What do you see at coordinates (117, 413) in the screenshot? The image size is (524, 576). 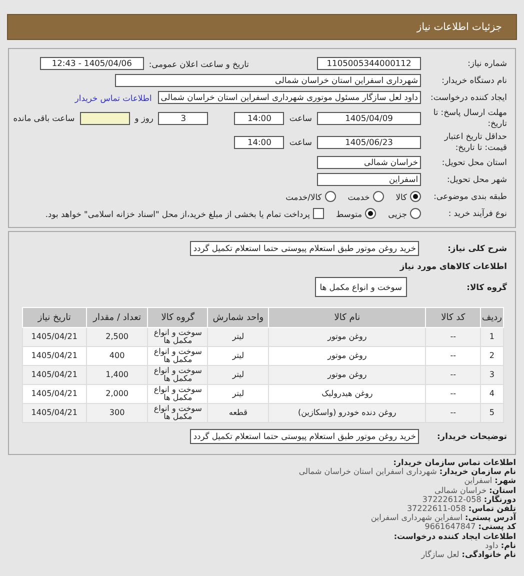 I see `table-cell: 300` at bounding box center [117, 413].